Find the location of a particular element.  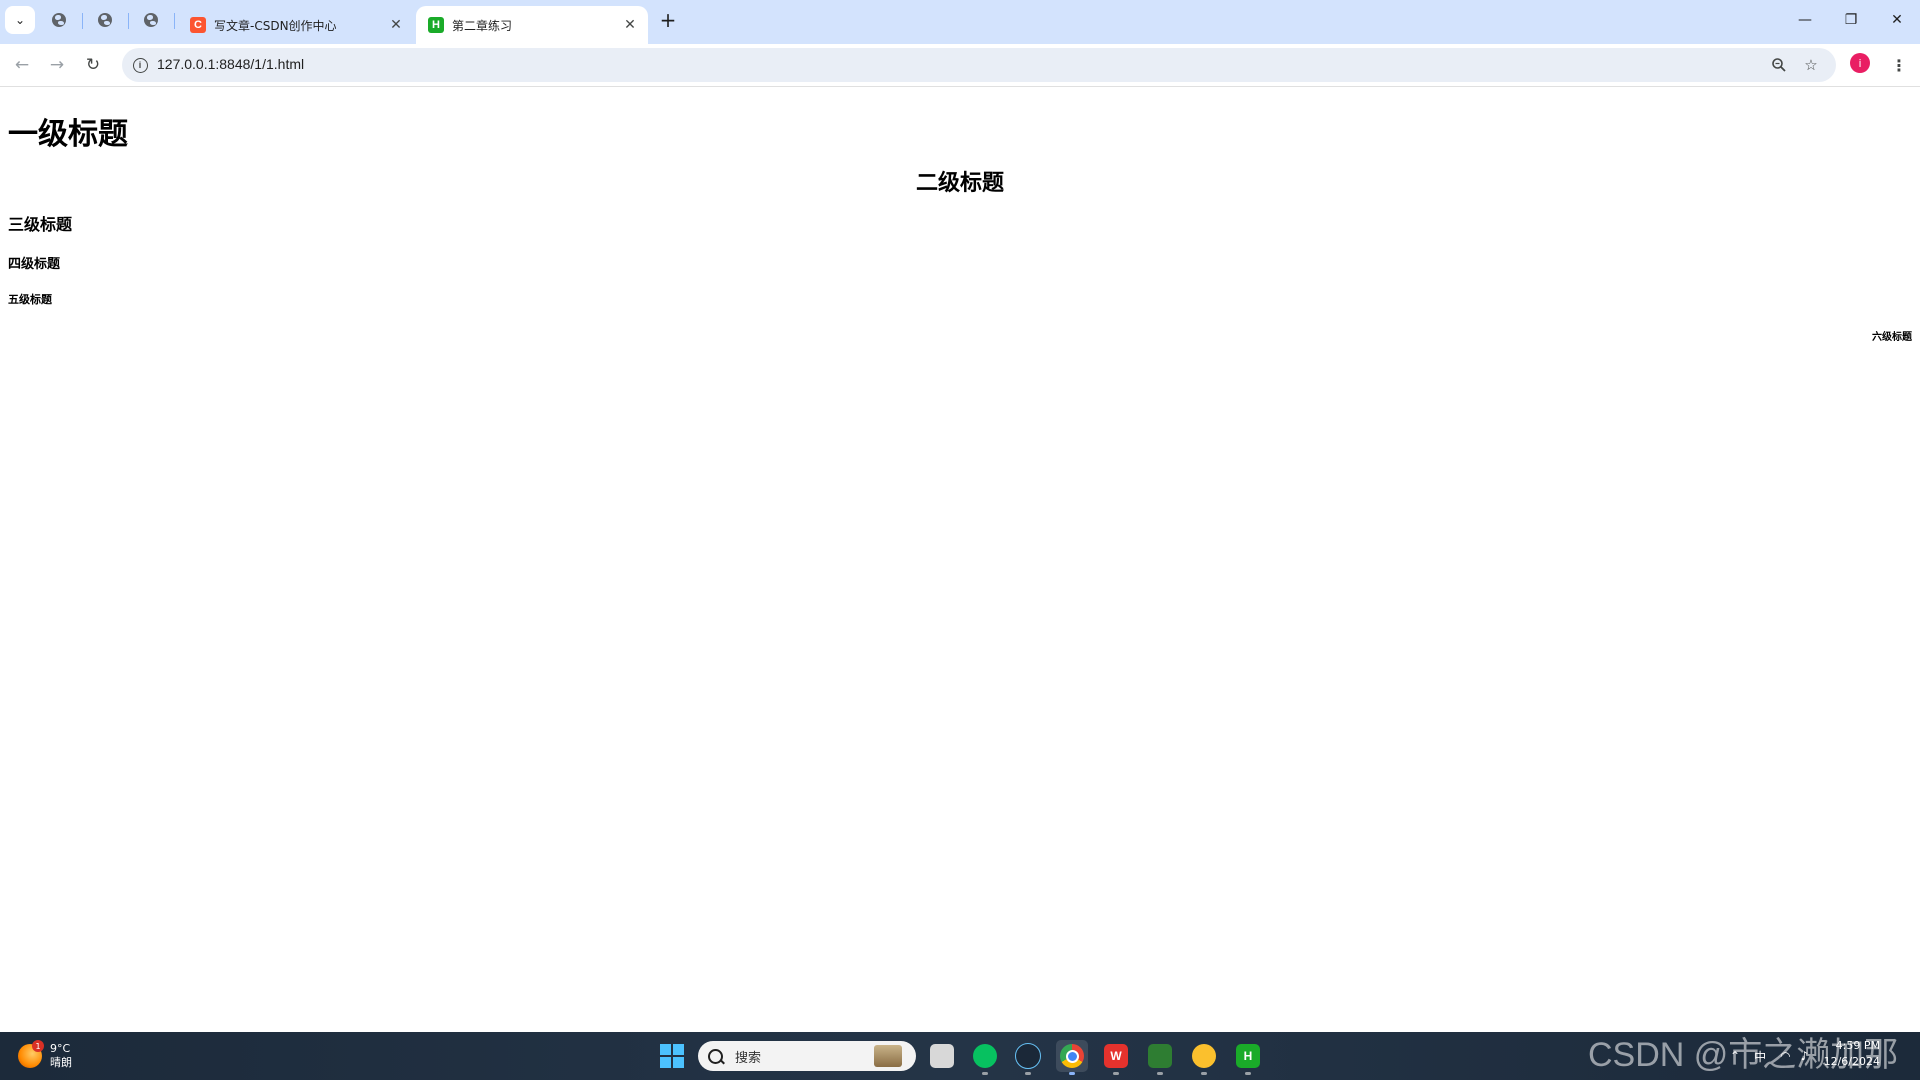

chrome-icon is located at coordinates (1072, 1056).